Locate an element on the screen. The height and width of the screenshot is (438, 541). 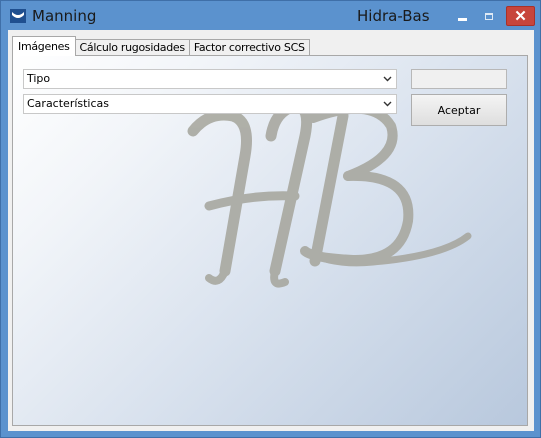
close-icon: ✕ is located at coordinates (520, 16).